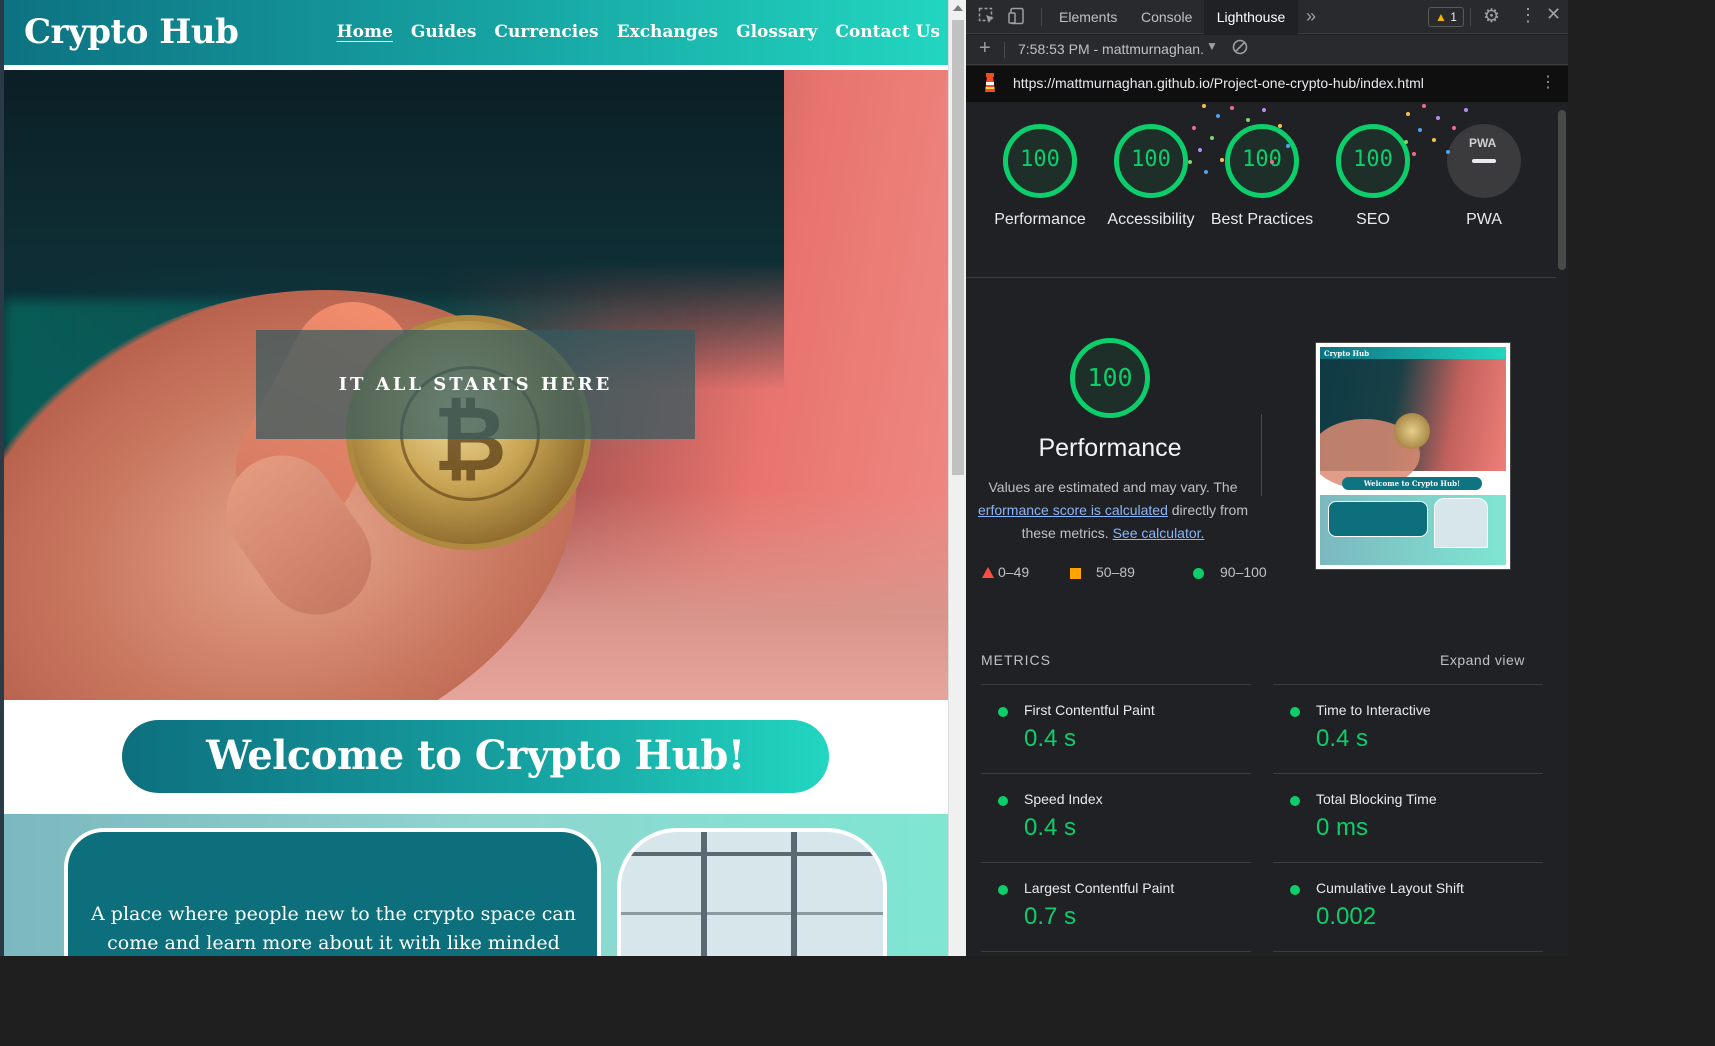 The image size is (1715, 1046). What do you see at coordinates (1075, 573) in the screenshot?
I see `orange-square-icon` at bounding box center [1075, 573].